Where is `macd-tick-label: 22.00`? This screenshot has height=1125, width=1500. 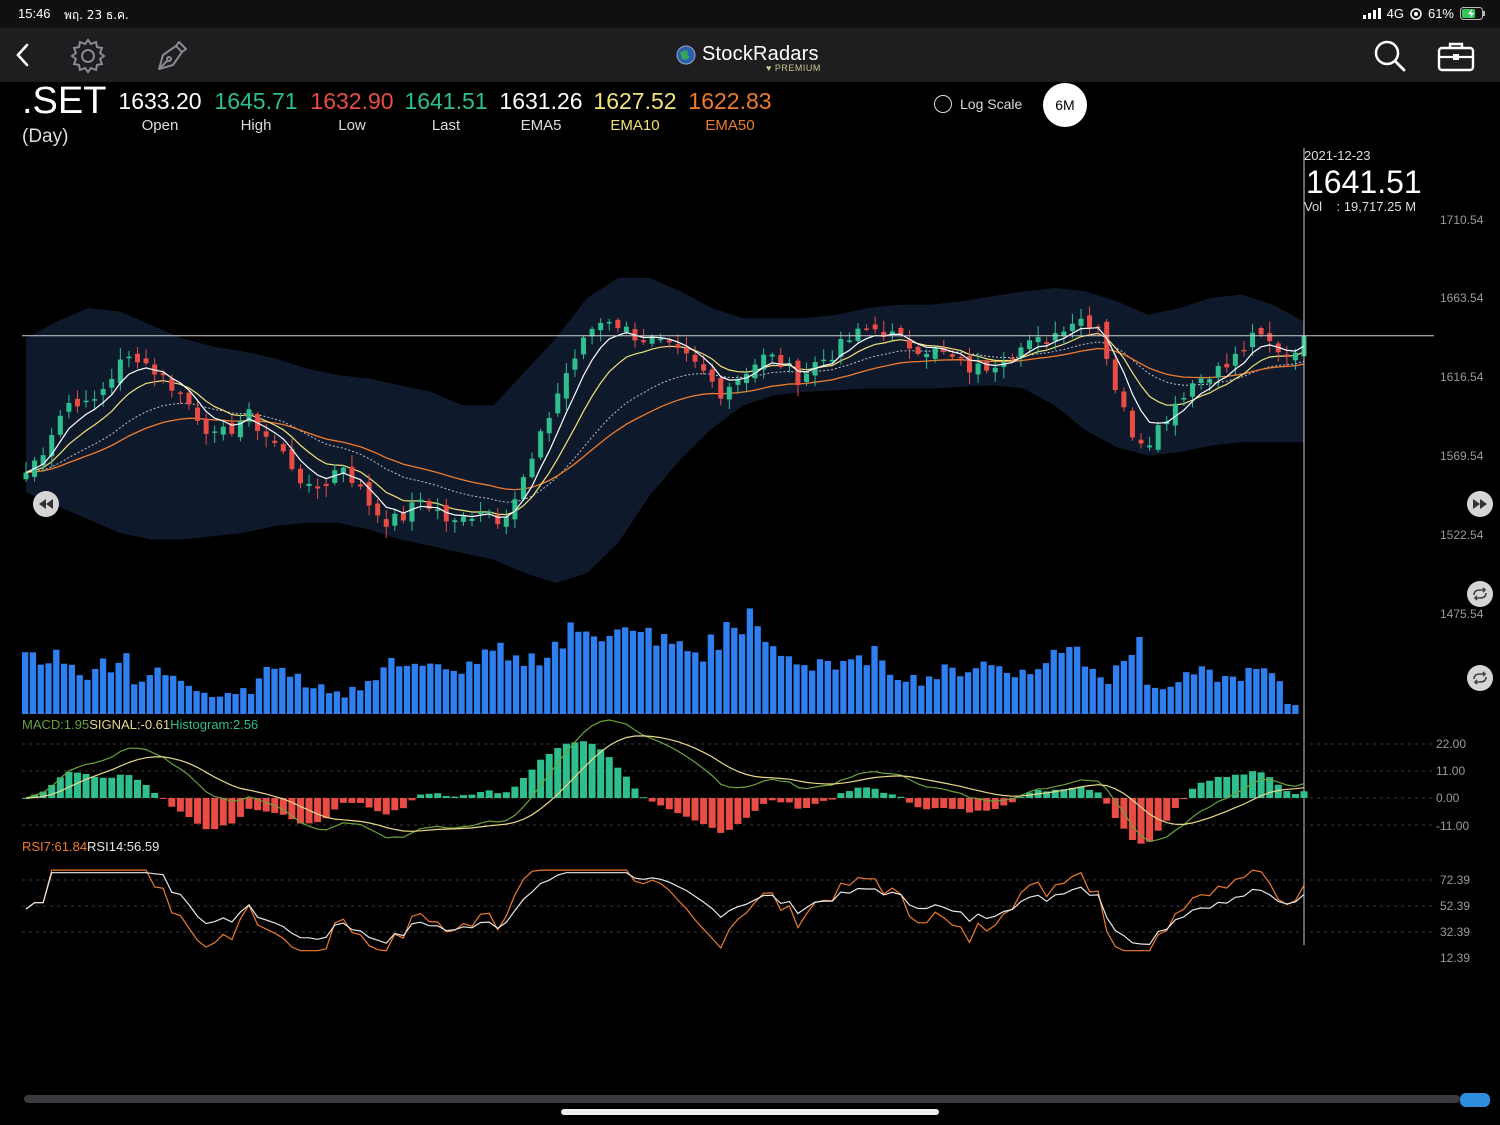 macd-tick-label: 22.00 is located at coordinates (1451, 744).